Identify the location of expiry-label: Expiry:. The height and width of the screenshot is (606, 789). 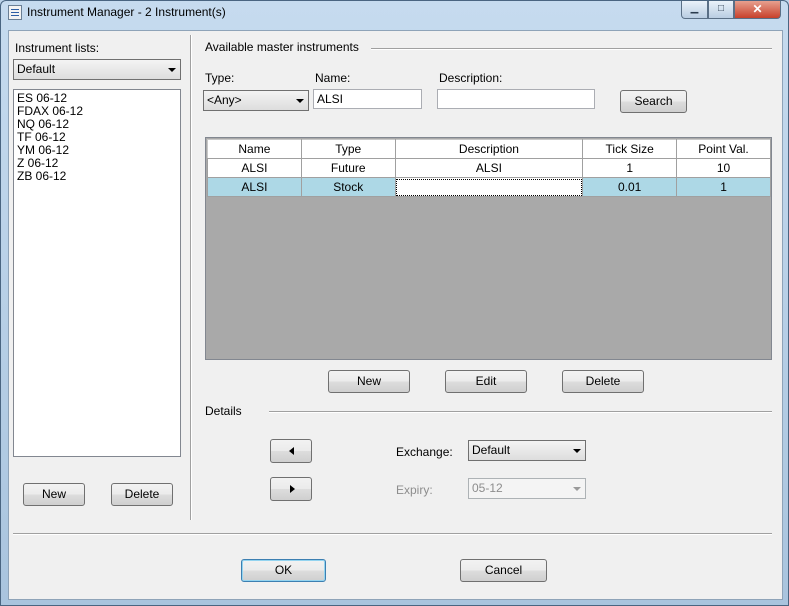
(414, 490).